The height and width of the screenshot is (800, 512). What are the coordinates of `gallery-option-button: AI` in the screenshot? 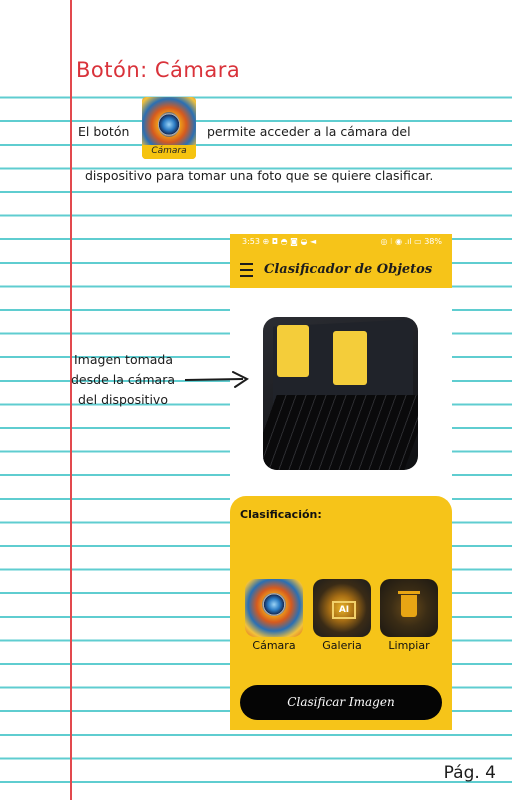 It's located at (342, 608).